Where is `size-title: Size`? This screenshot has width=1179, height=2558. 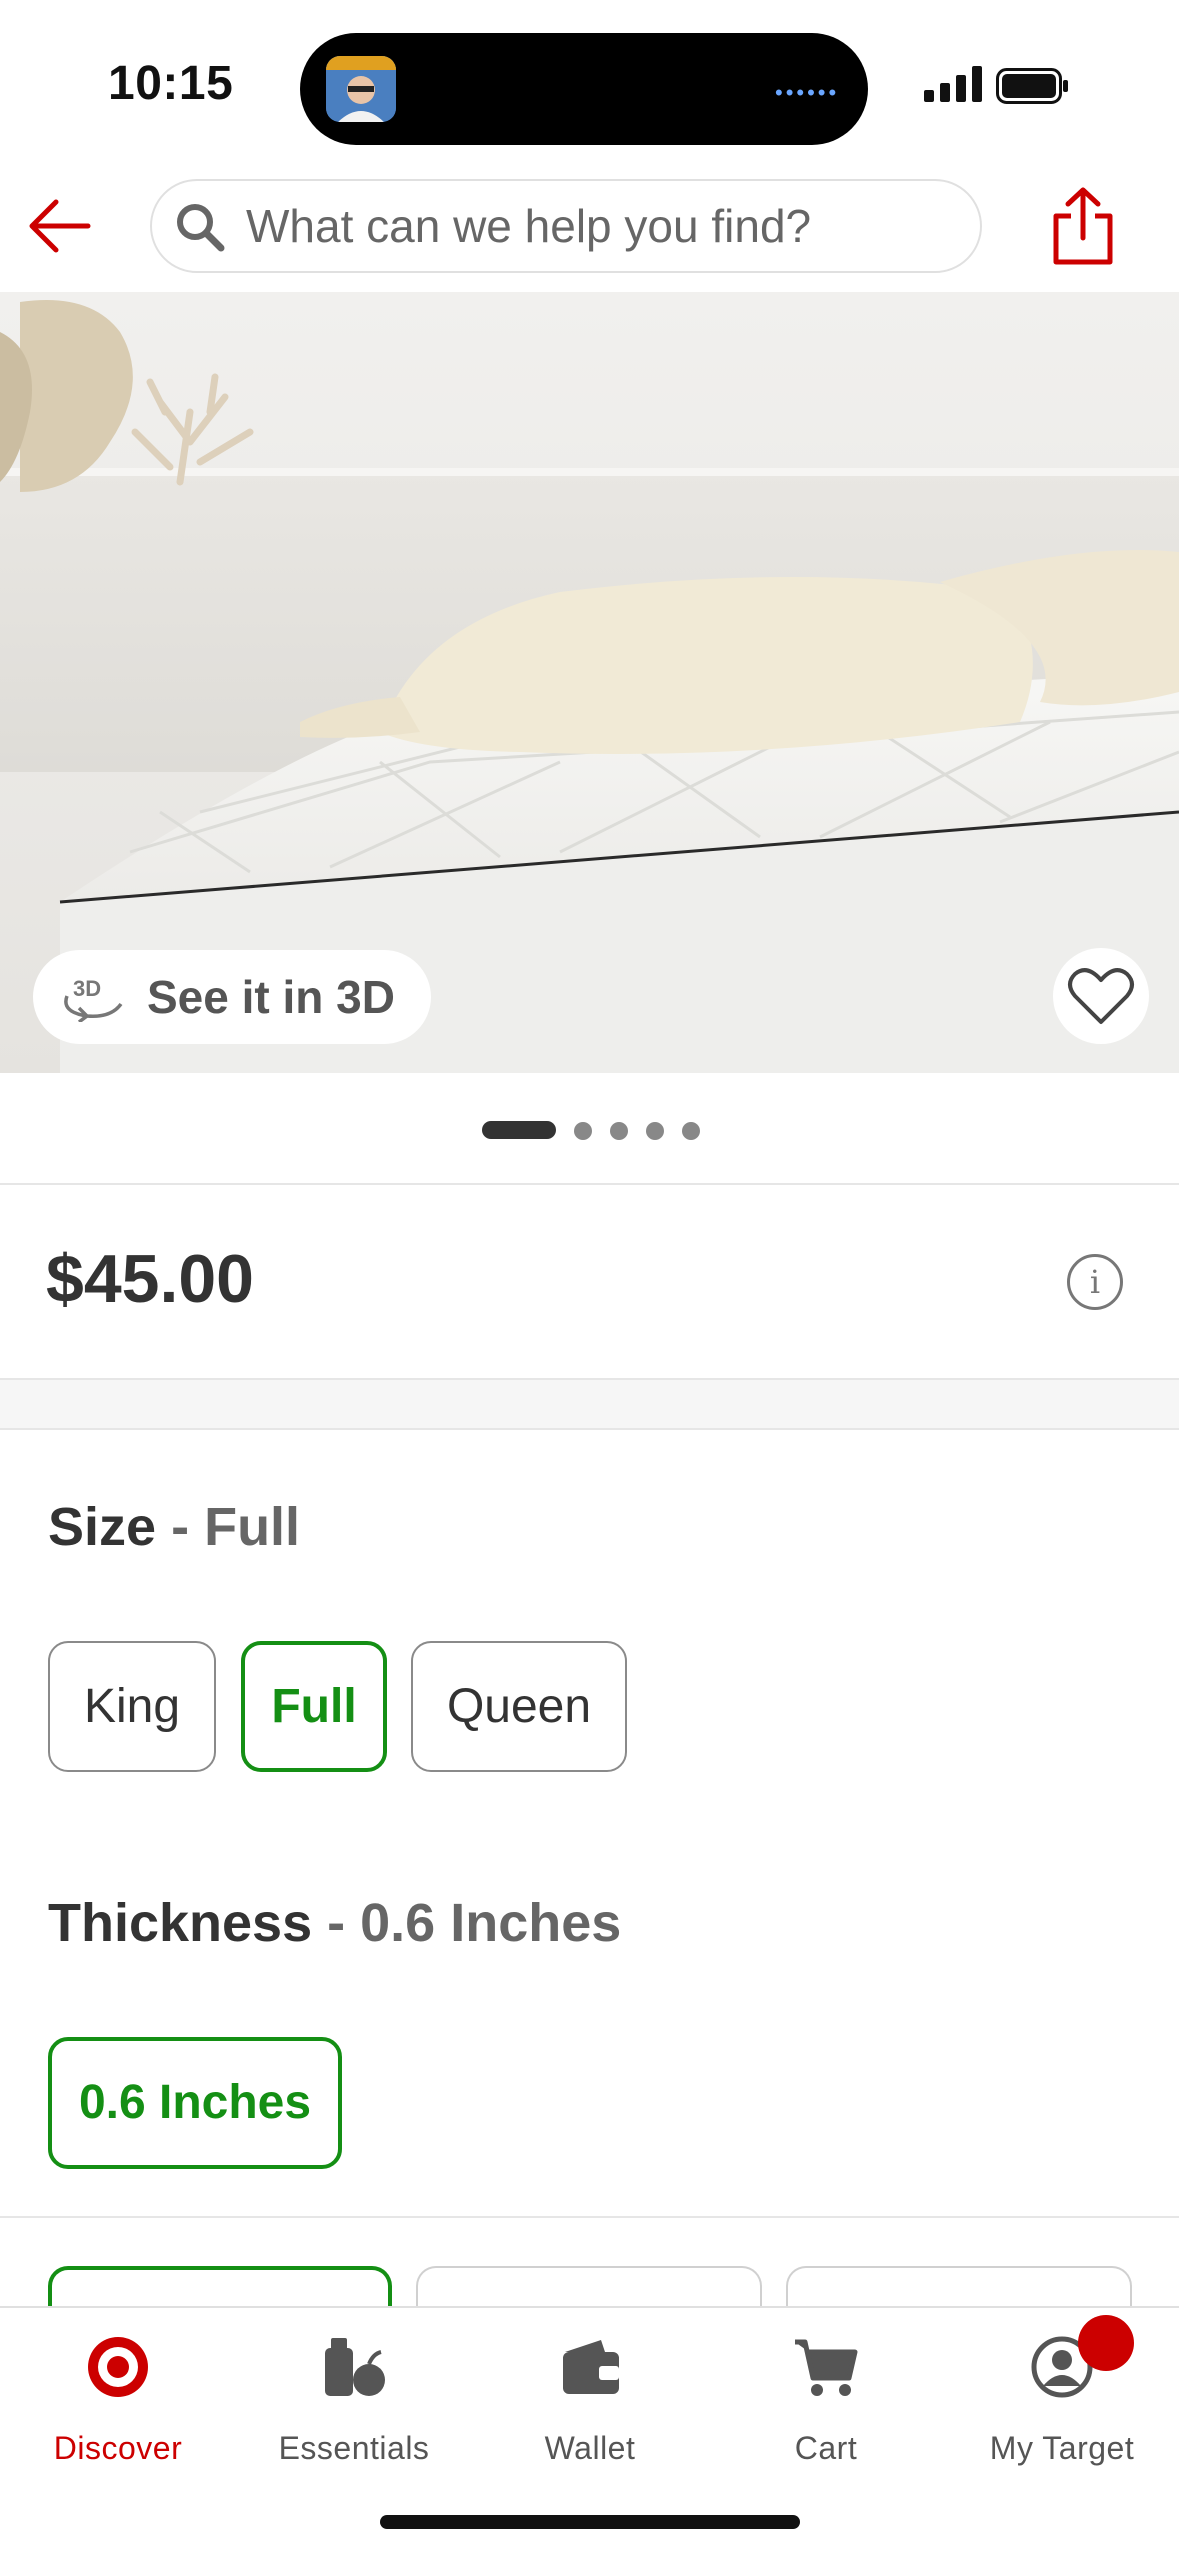 size-title: Size is located at coordinates (102, 1527).